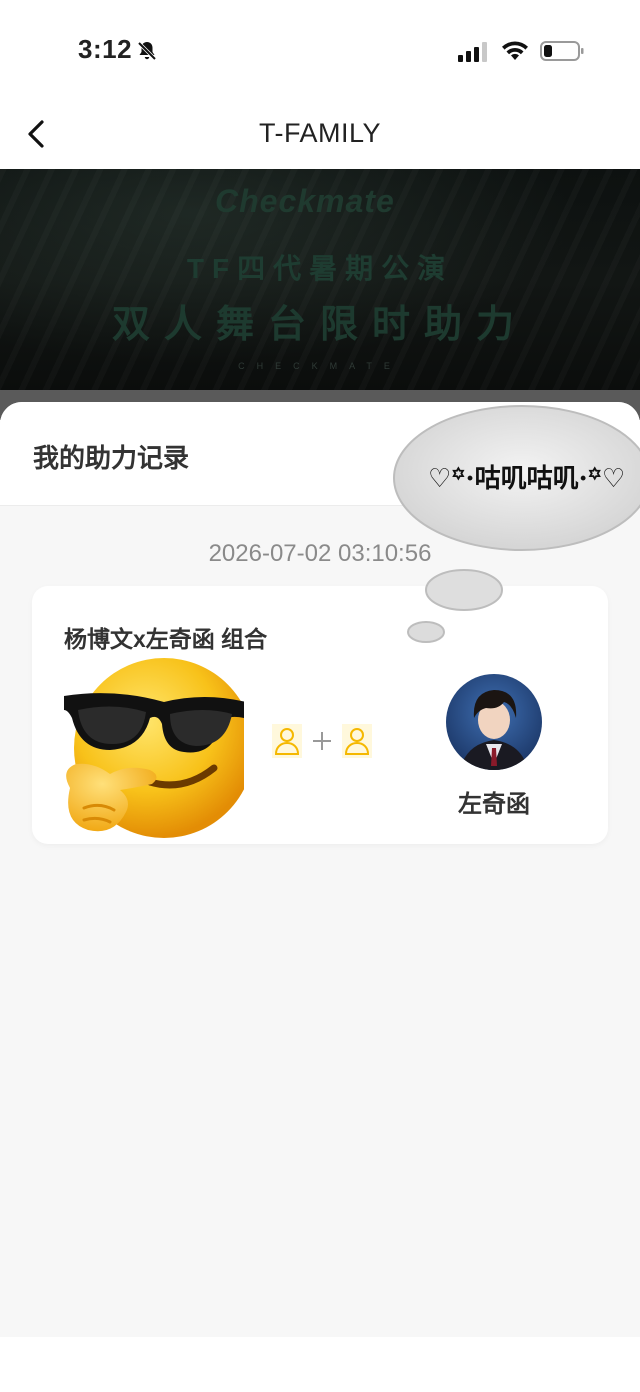 The image size is (640, 1392). Describe the element at coordinates (166, 639) in the screenshot. I see `group-title: 杨博文x左奇函 组合` at that location.